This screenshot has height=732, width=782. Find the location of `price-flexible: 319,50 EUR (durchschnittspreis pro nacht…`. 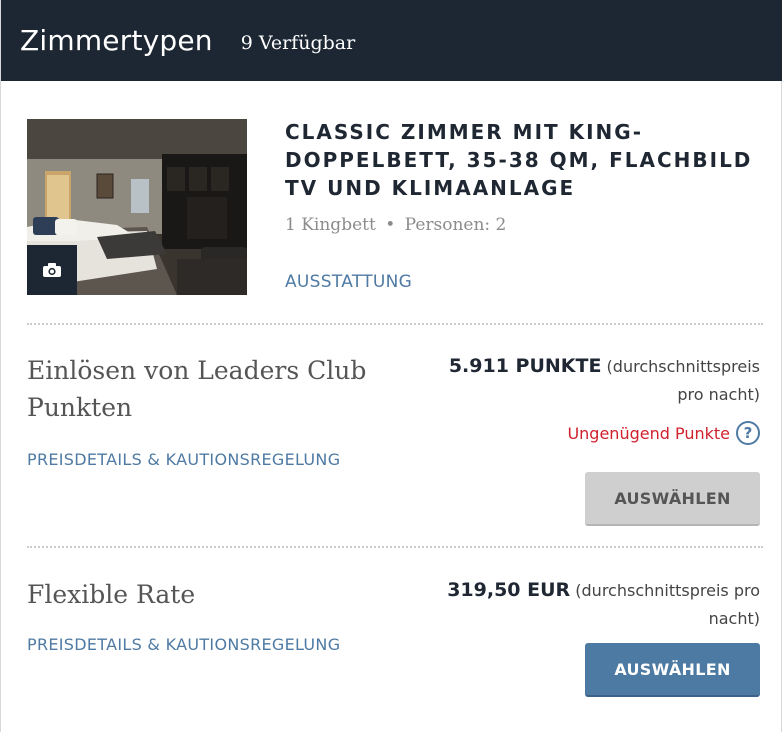

price-flexible: 319,50 EUR (durchschnittspreis pro nacht… is located at coordinates (595, 604).